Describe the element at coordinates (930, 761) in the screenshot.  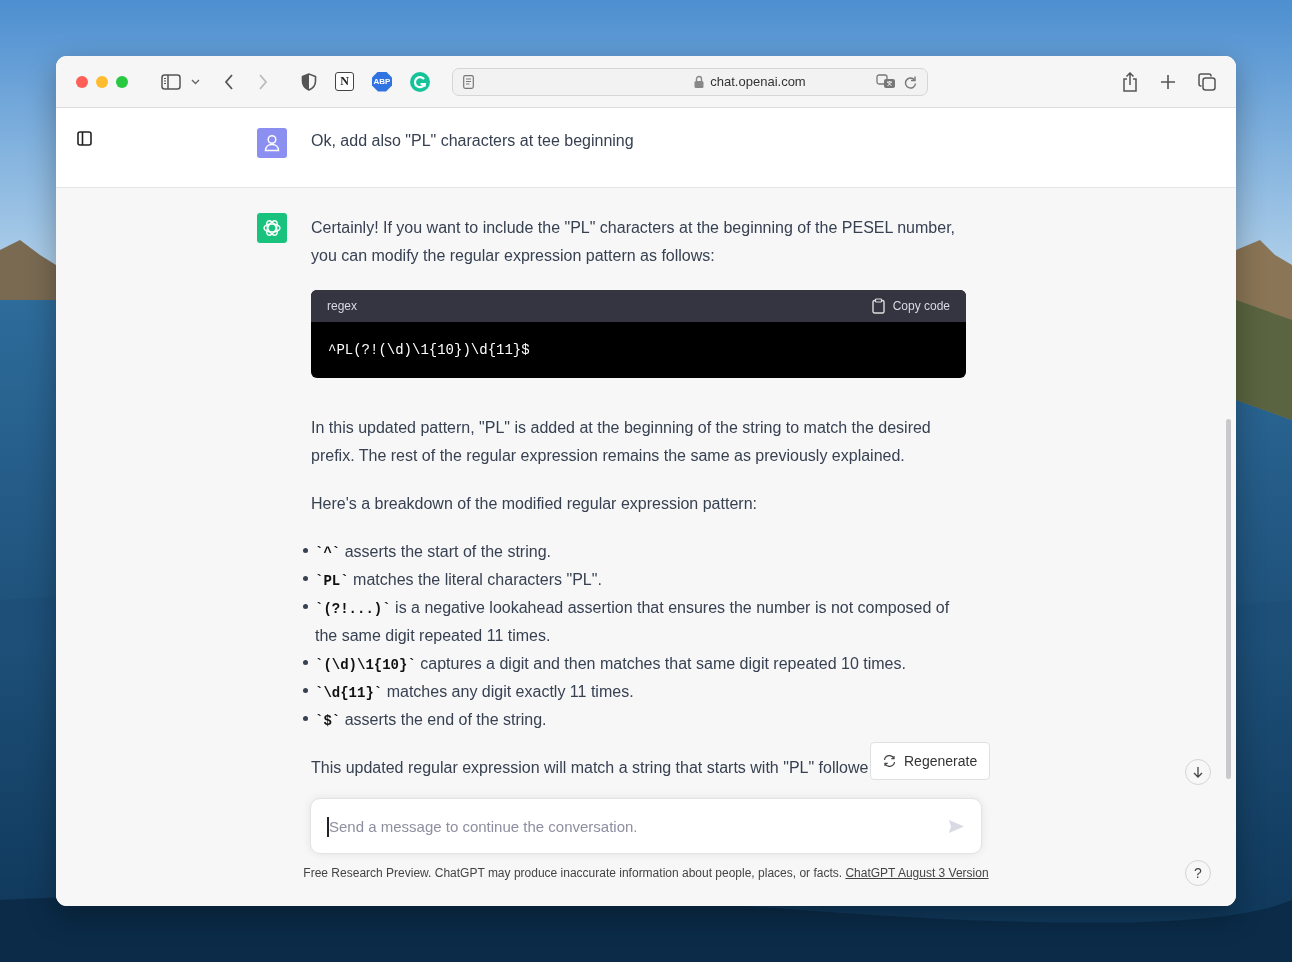
I see `regenerate-button: Regenerate` at that location.